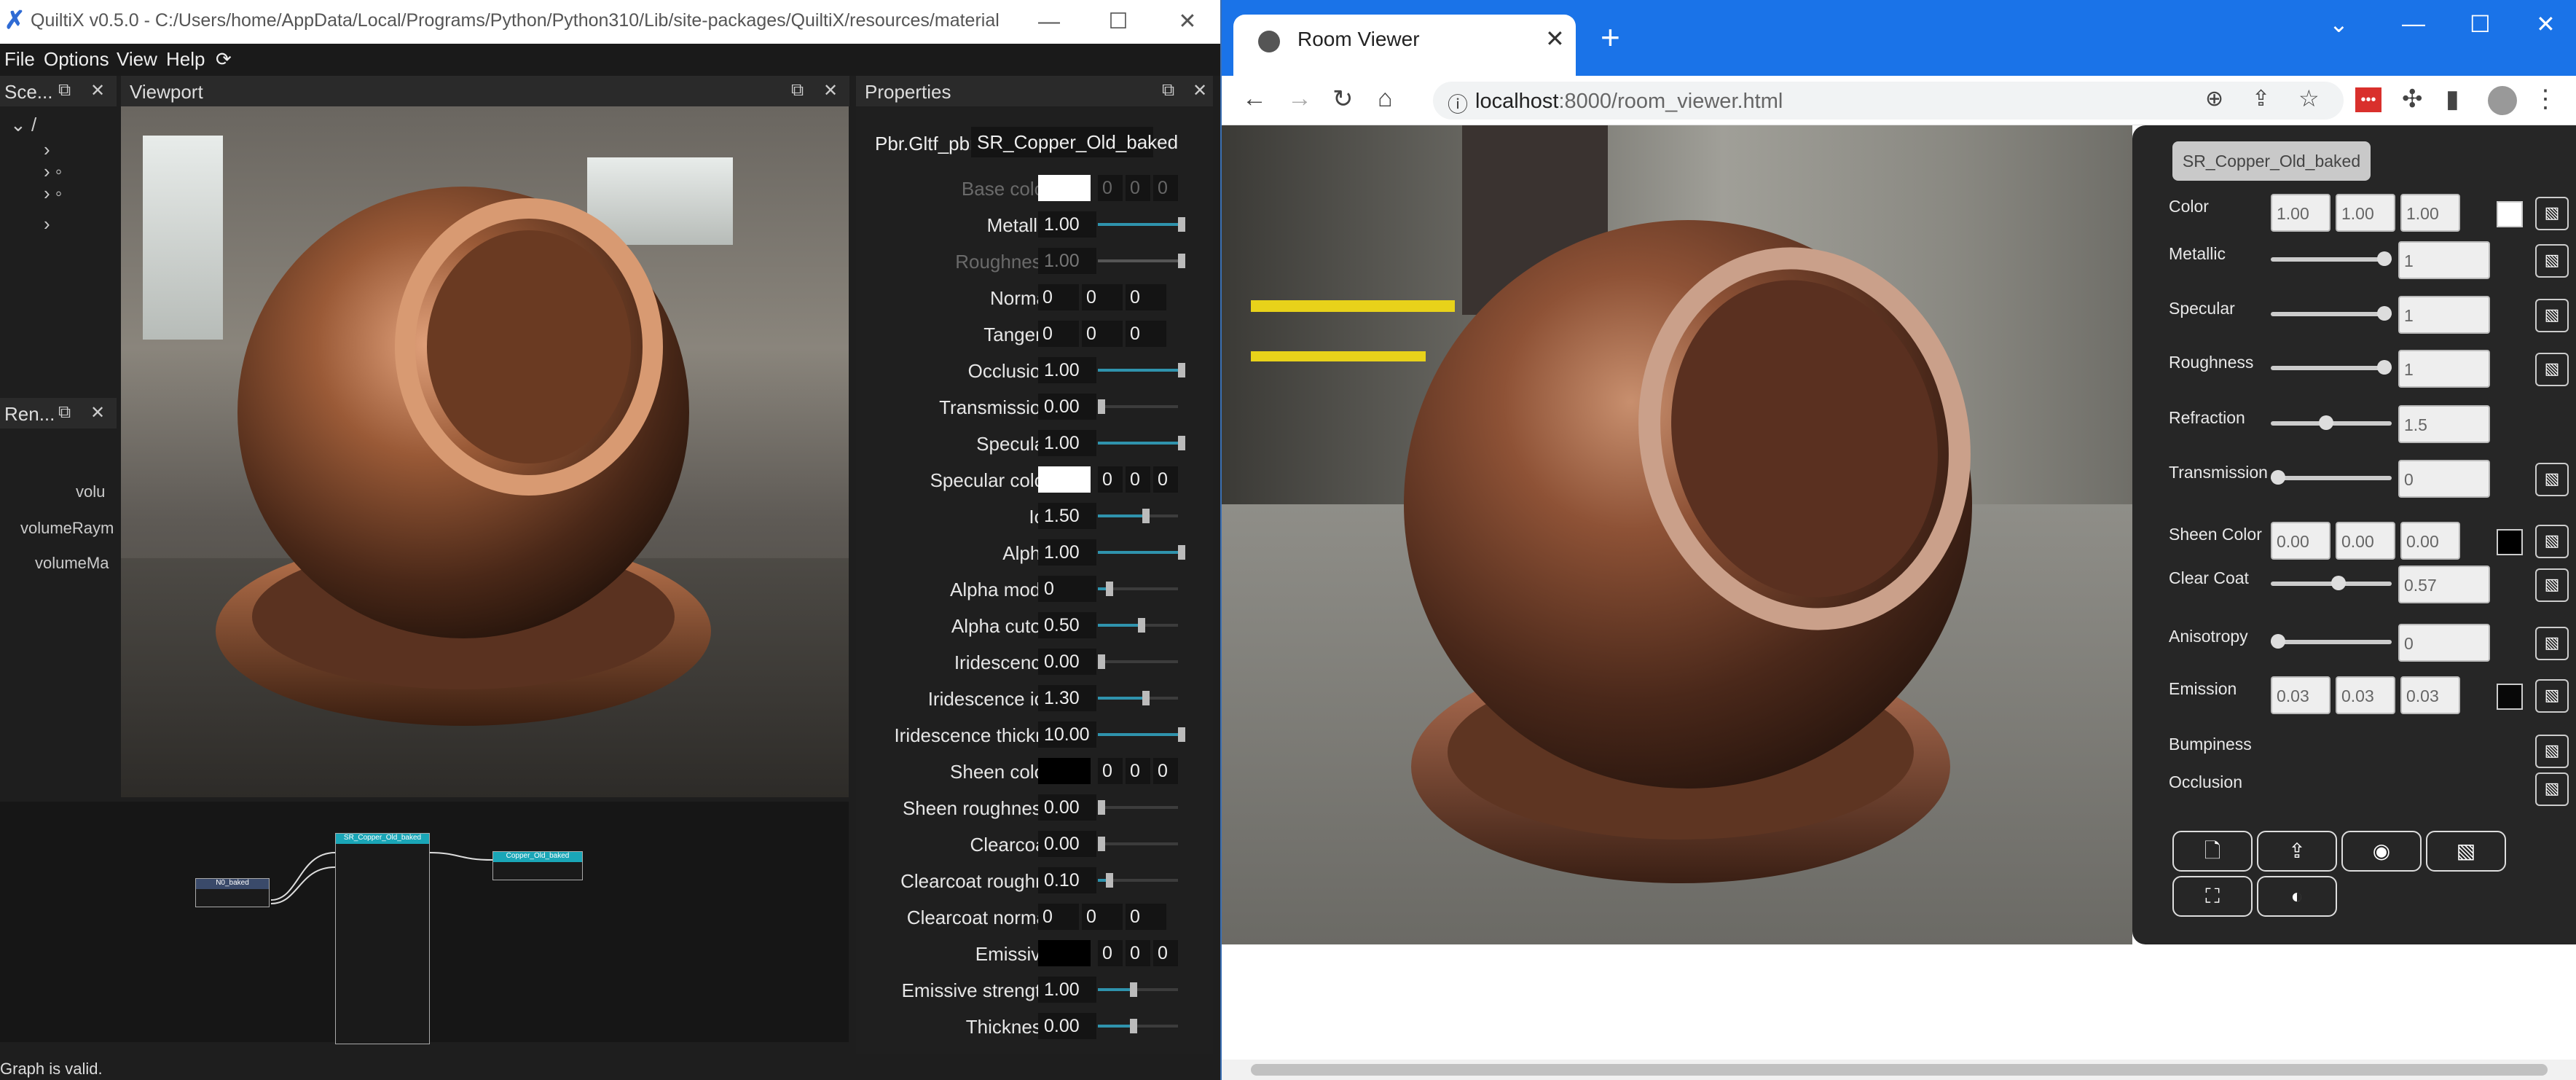 The height and width of the screenshot is (1080, 2576). I want to click on environment-image-button: ▧, so click(2466, 851).